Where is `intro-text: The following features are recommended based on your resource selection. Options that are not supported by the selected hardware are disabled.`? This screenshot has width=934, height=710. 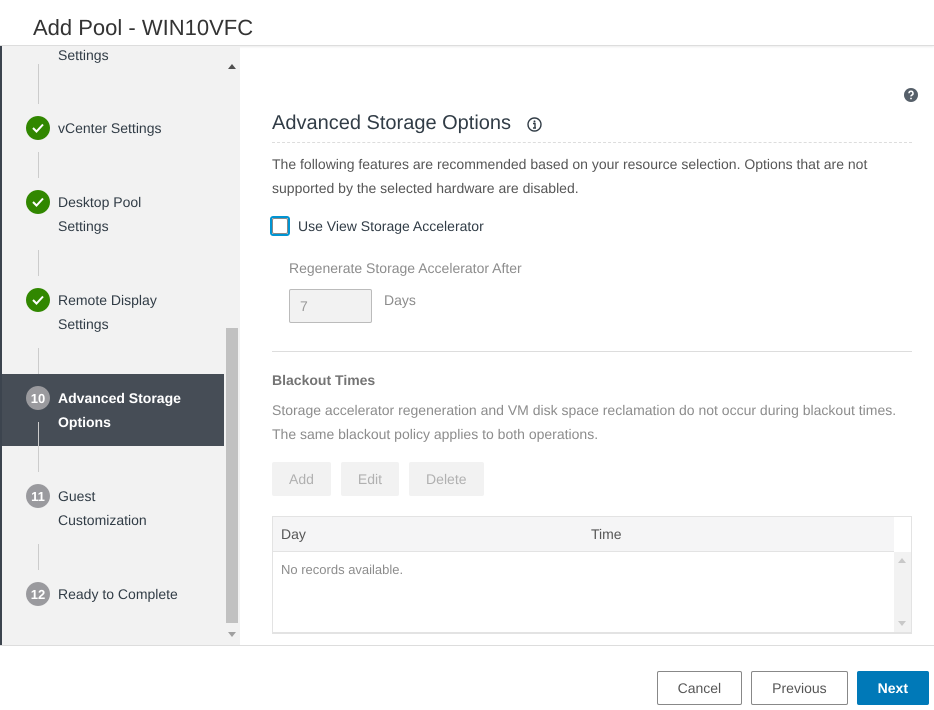
intro-text: The following features are recommended based on your resource selection. Options that are not supported by the selected hardware are disabled. is located at coordinates (570, 176).